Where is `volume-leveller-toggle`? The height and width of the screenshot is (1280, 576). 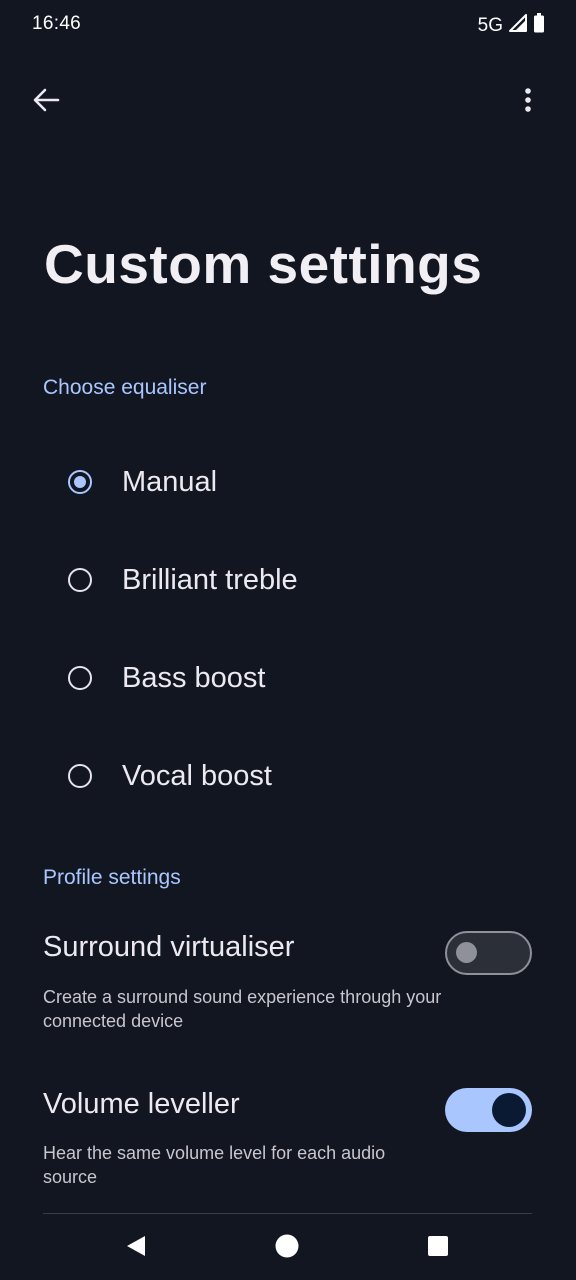
volume-leveller-toggle is located at coordinates (488, 1110).